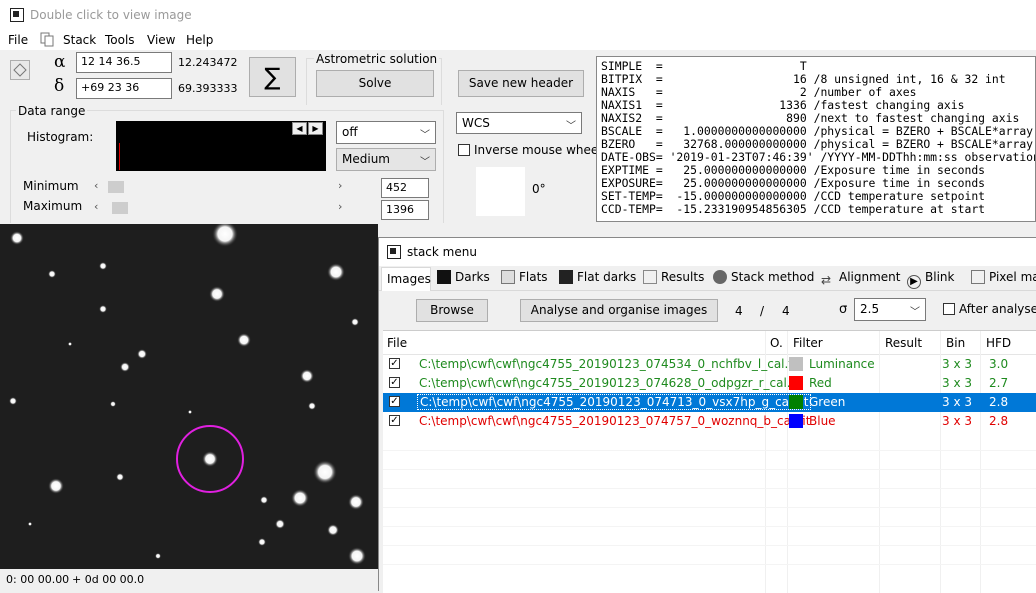 The width and height of the screenshot is (1036, 593). What do you see at coordinates (508, 277) in the screenshot?
I see `flats-icon` at bounding box center [508, 277].